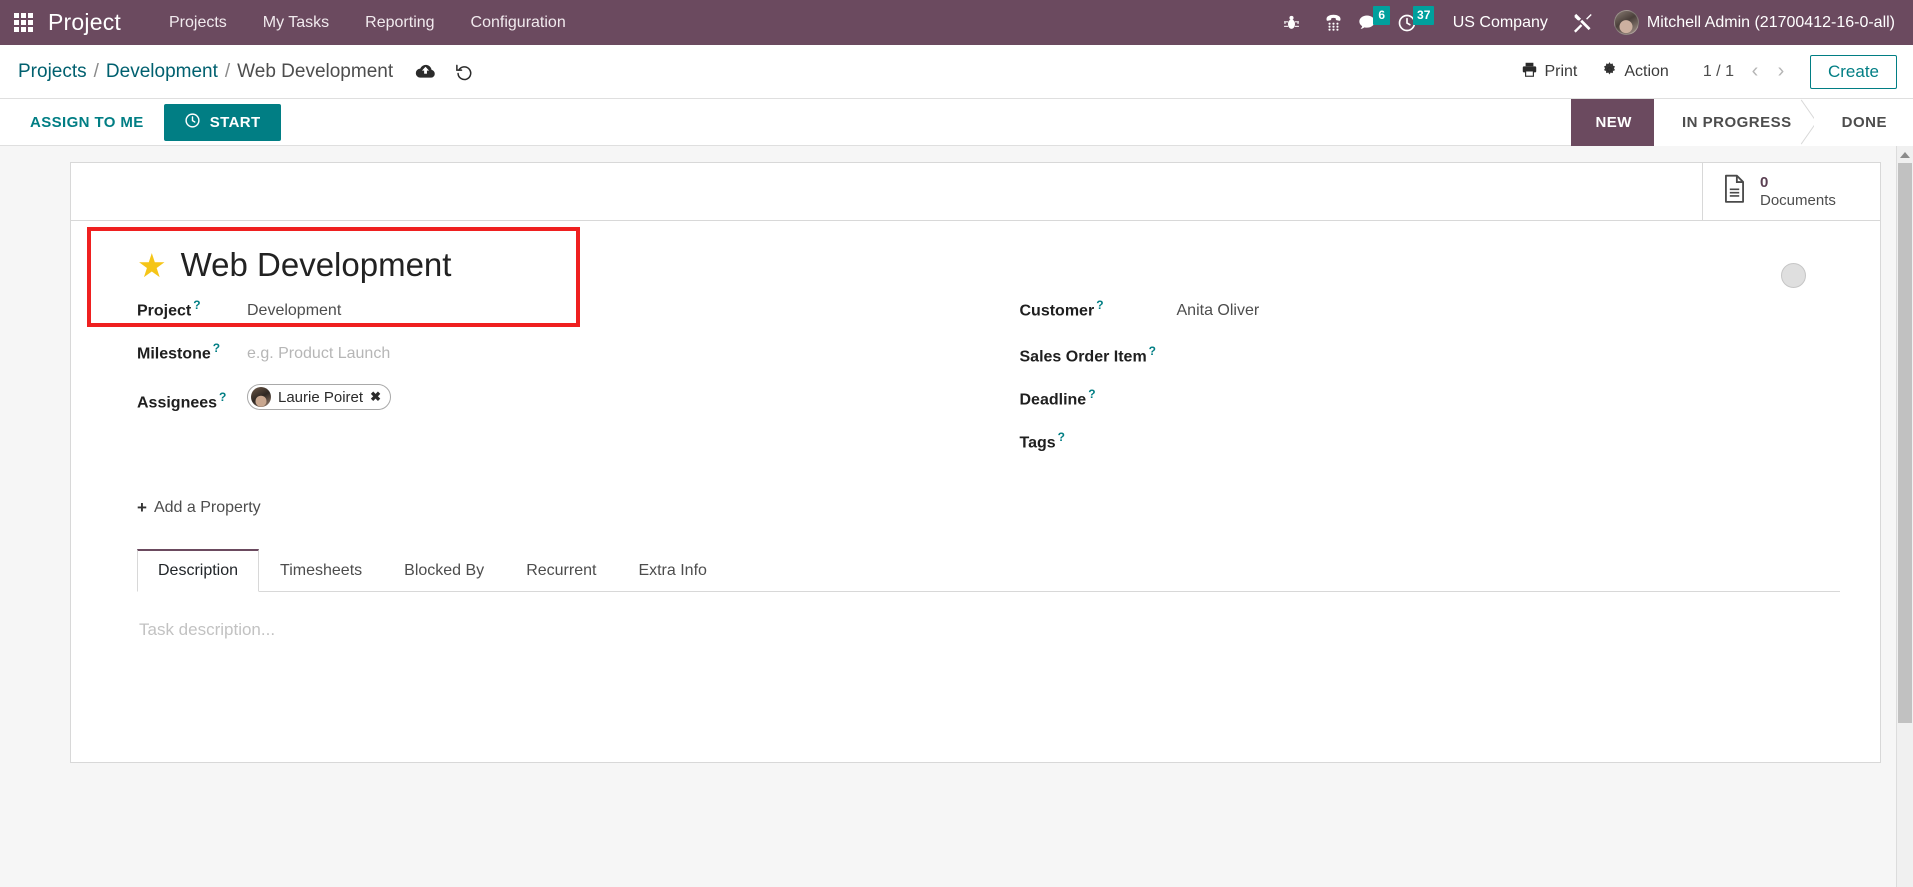 This screenshot has height=887, width=1913. I want to click on field-value-customer: Anita Oliver, so click(1237, 311).